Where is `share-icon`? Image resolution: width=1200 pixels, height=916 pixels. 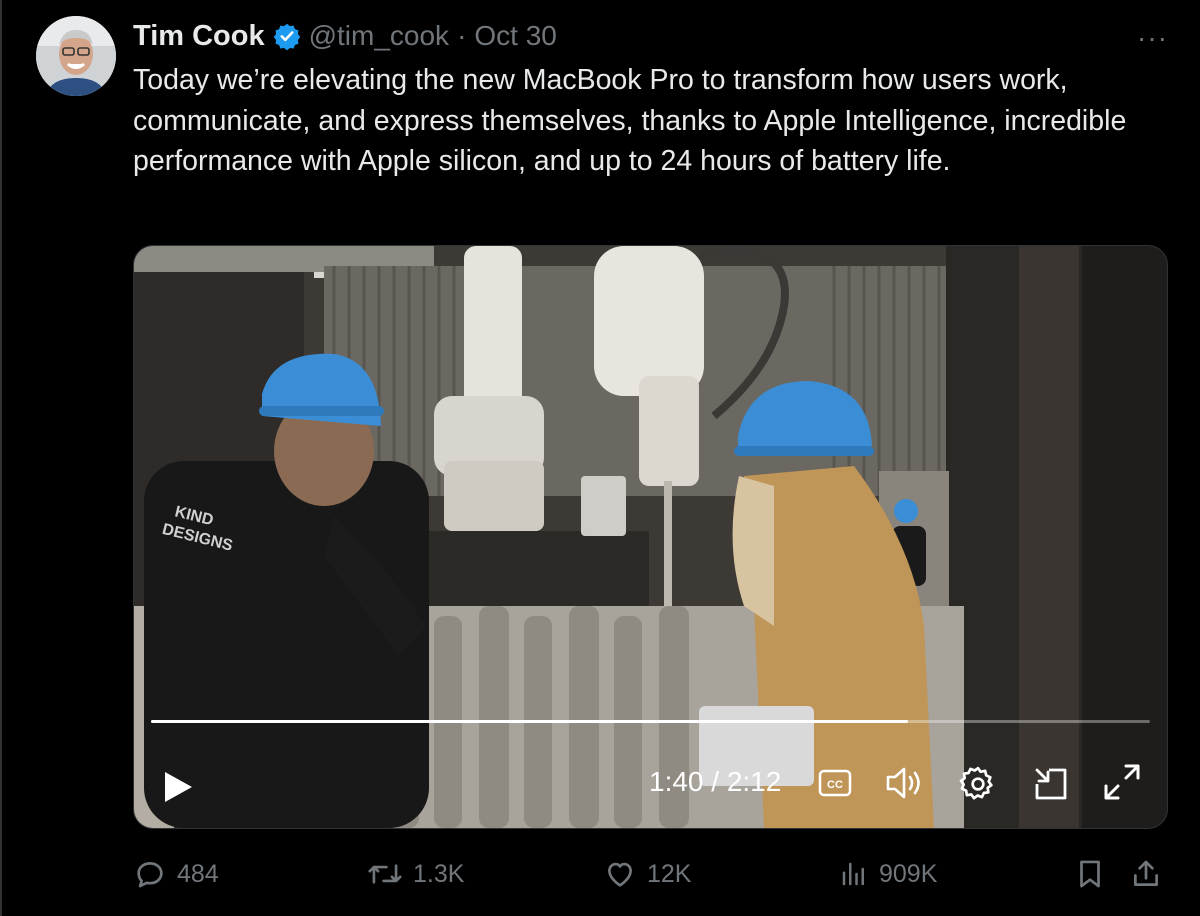 share-icon is located at coordinates (1146, 873).